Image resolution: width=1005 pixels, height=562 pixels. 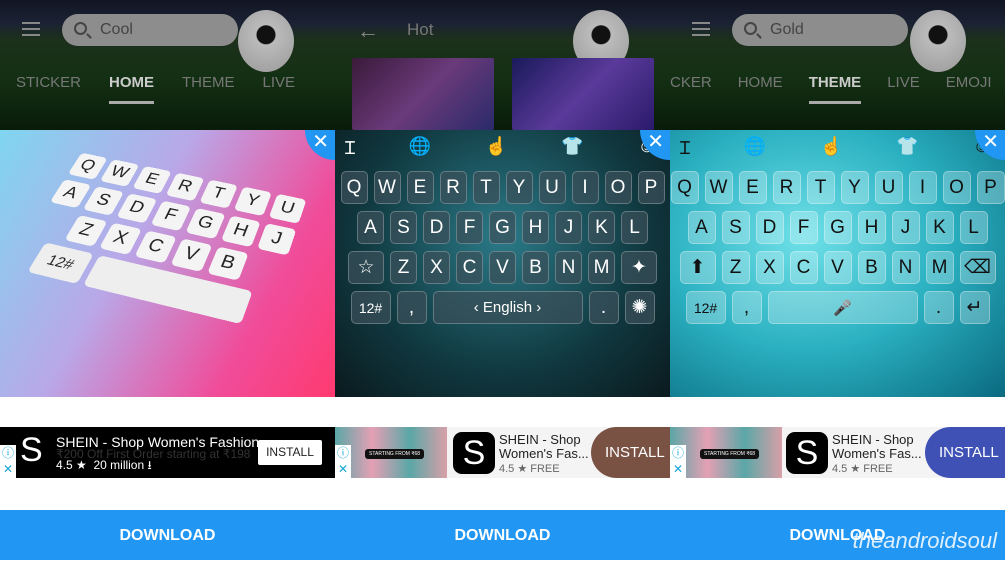 What do you see at coordinates (391, 452) in the screenshot?
I see `ad-promo-image: STARTING FROM ₹68` at bounding box center [391, 452].